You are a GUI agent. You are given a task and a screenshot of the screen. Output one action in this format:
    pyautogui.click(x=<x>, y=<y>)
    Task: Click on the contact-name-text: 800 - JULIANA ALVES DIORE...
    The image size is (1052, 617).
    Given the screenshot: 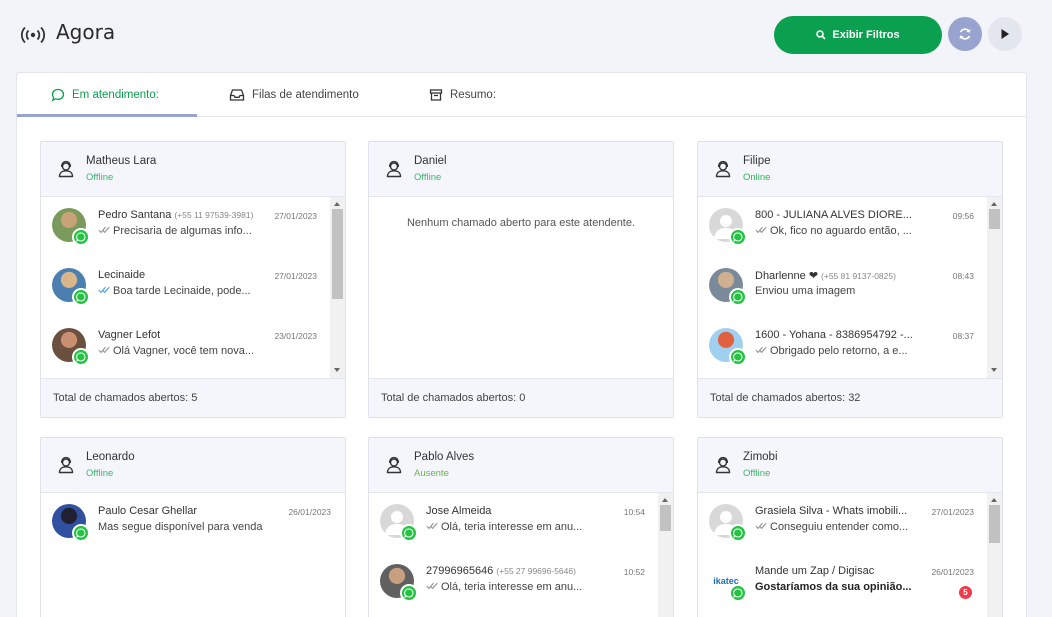 What is the action you would take?
    pyautogui.click(x=833, y=215)
    